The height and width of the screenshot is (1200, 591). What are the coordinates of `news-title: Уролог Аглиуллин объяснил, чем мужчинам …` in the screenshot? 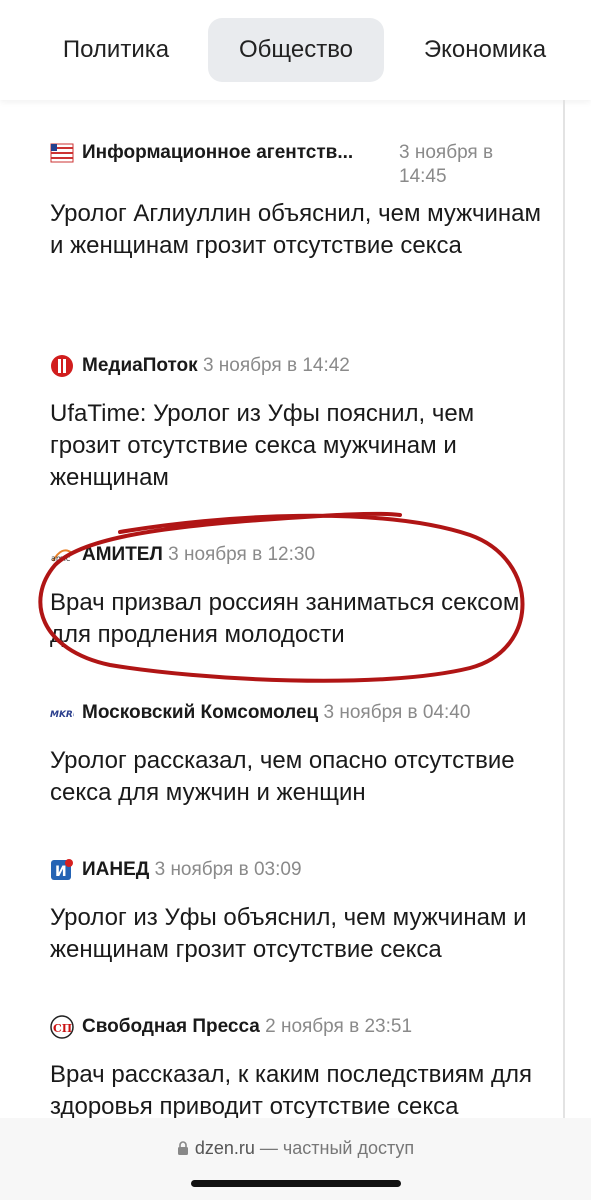 It's located at (300, 230).